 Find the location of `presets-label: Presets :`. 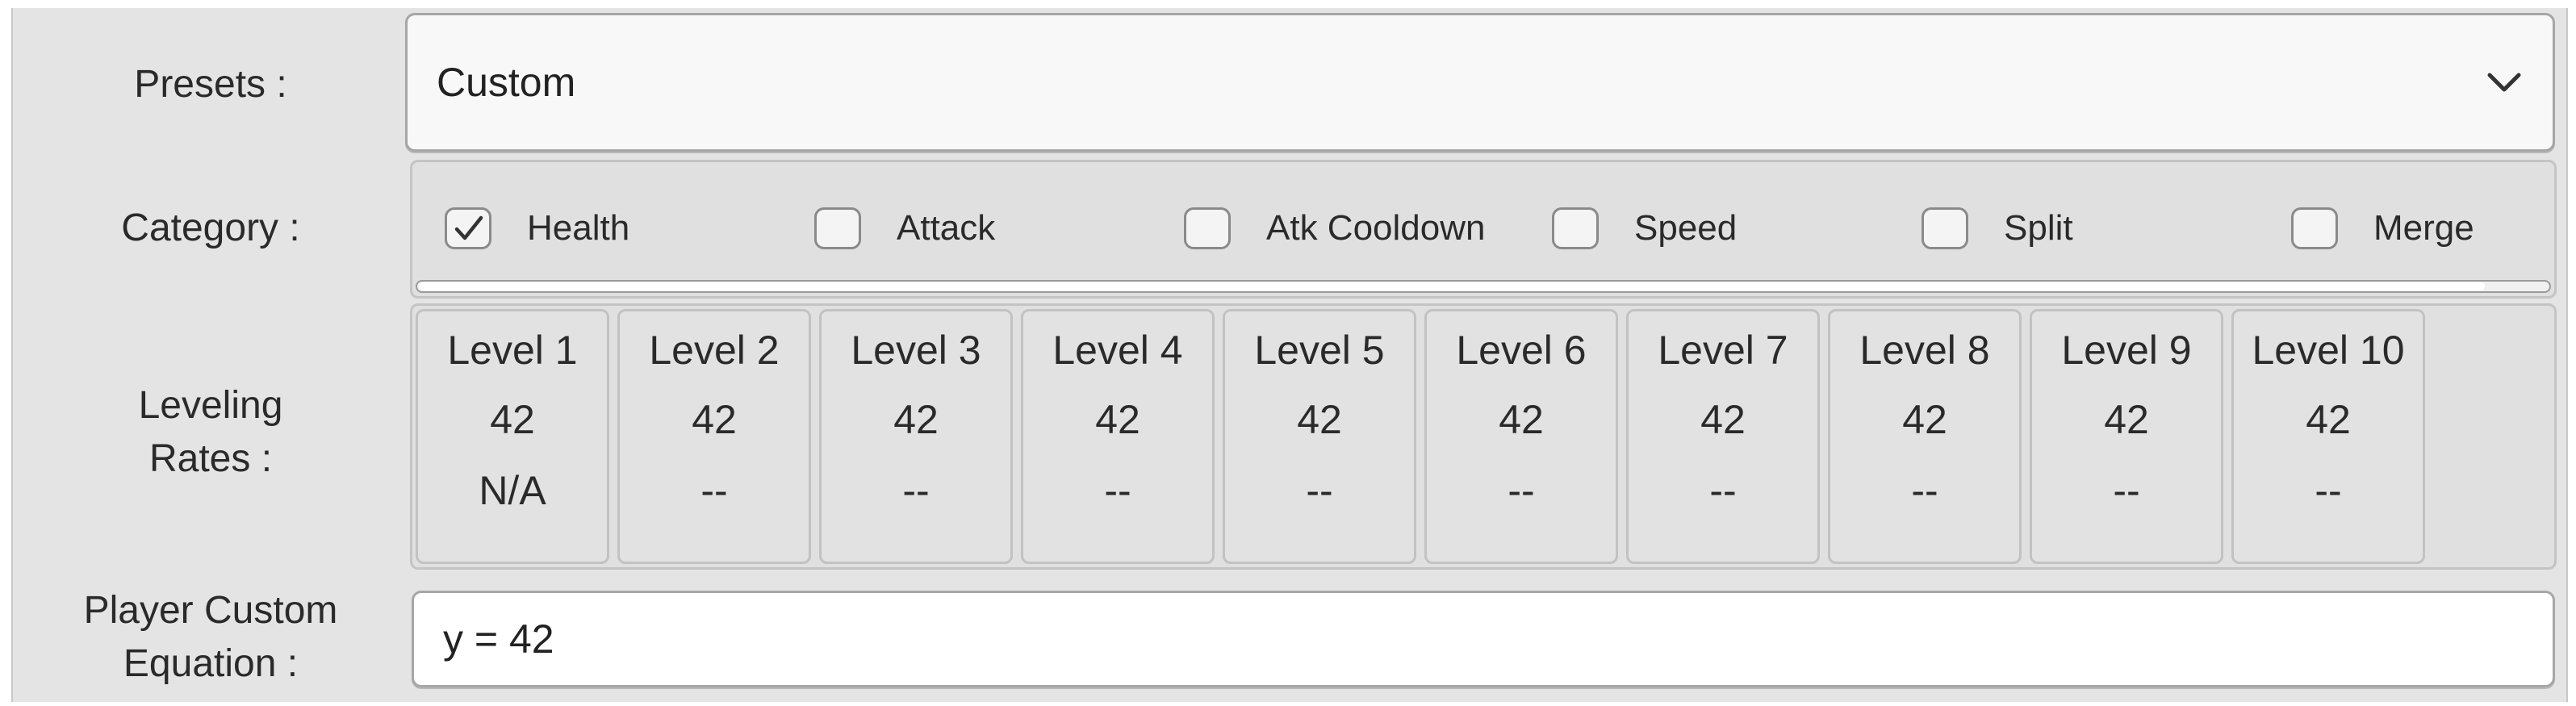

presets-label: Presets : is located at coordinates (210, 84).